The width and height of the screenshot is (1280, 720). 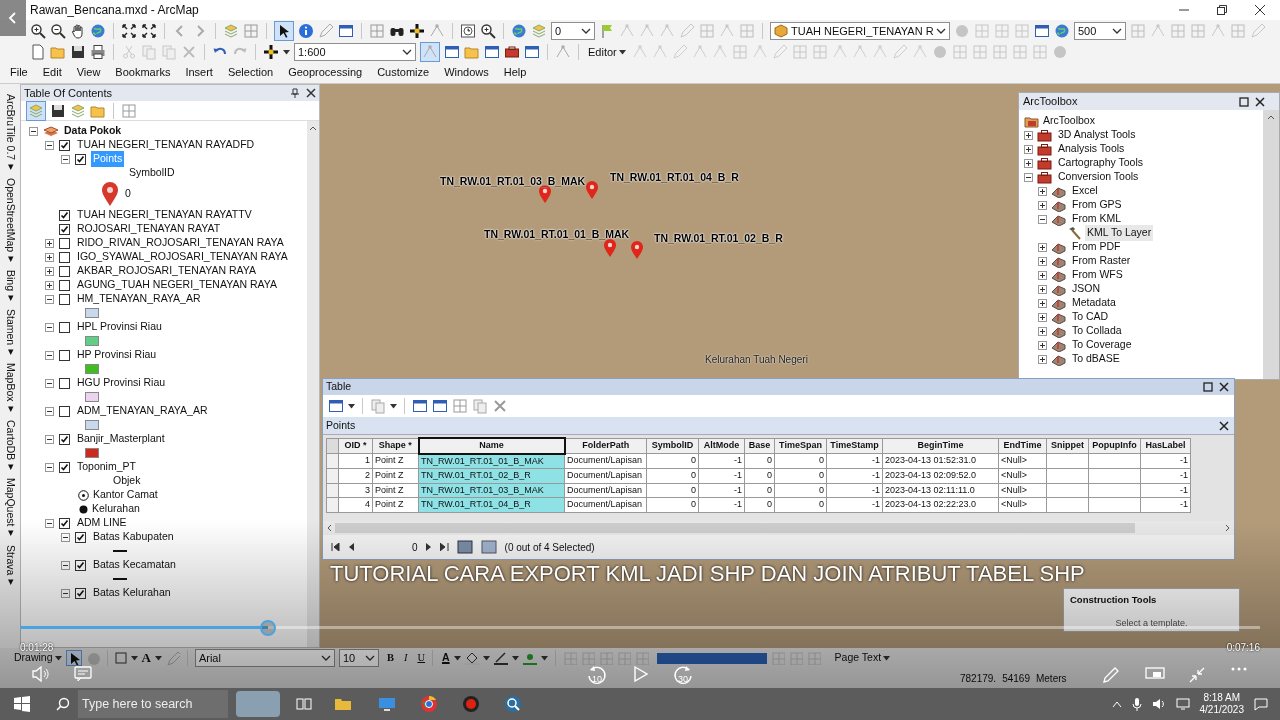 I want to click on menu-item: Insert, so click(x=199, y=72).